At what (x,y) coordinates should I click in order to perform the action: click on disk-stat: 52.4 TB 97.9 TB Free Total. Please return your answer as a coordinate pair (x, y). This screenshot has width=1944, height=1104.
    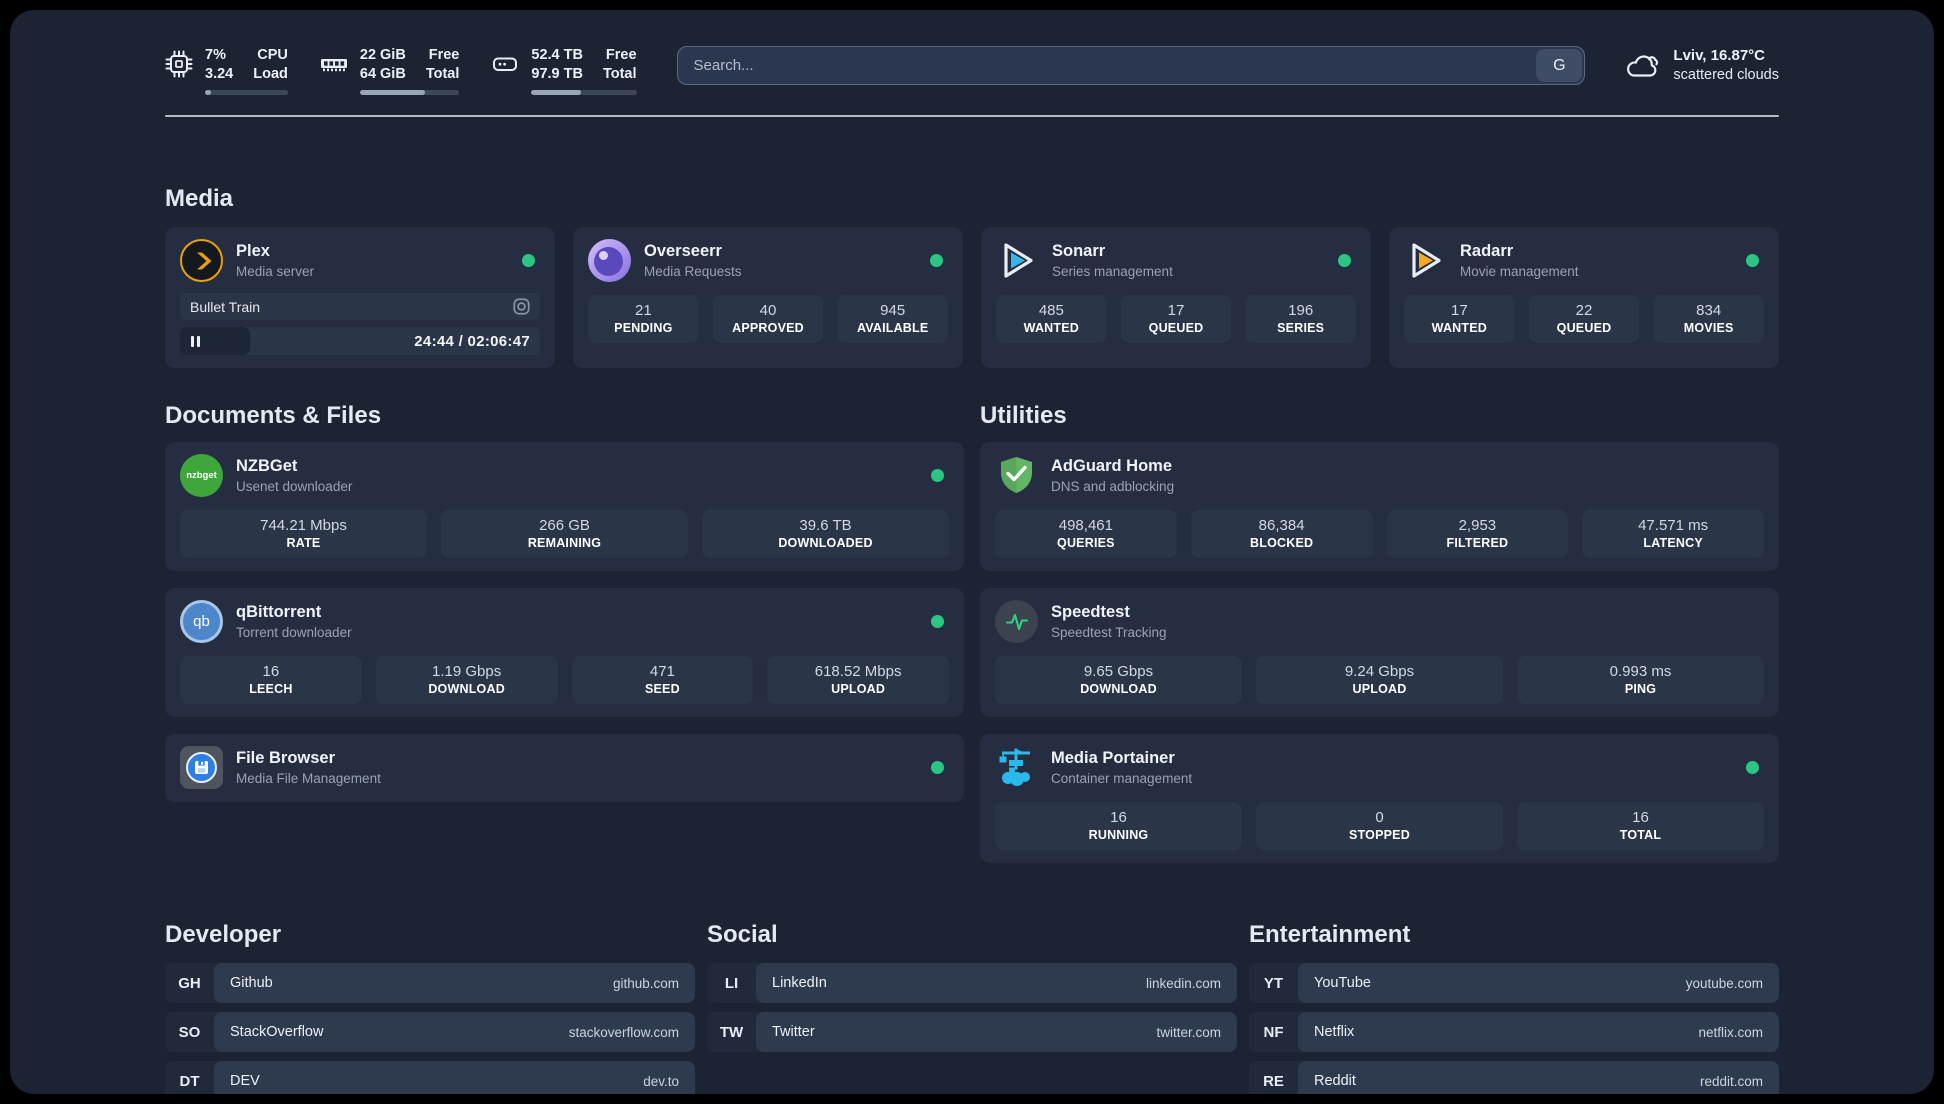
    Looking at the image, I should click on (564, 71).